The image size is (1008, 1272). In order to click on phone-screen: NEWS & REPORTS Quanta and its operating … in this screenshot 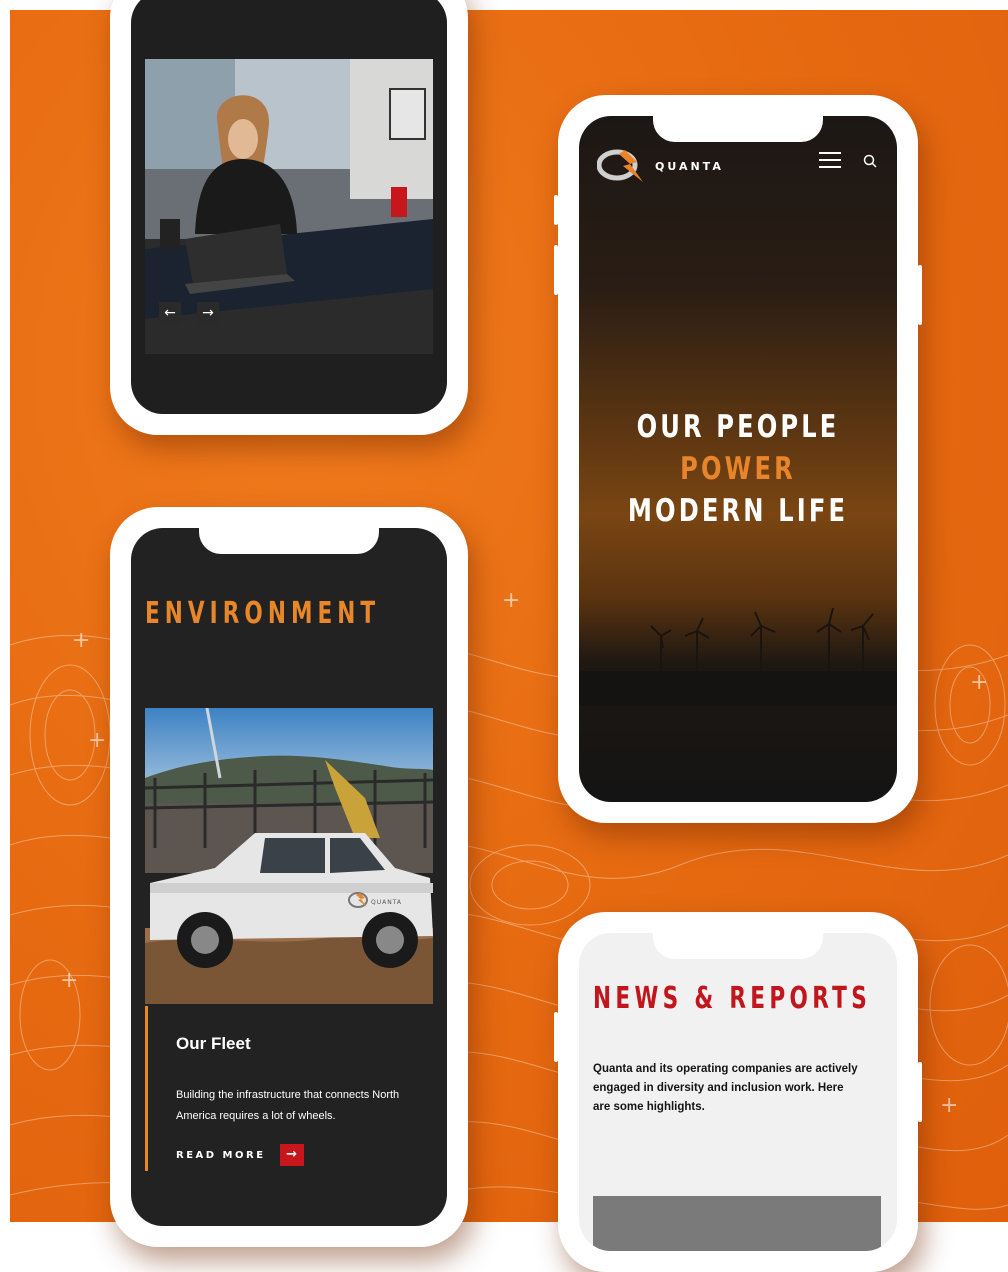, I will do `click(738, 1092)`.